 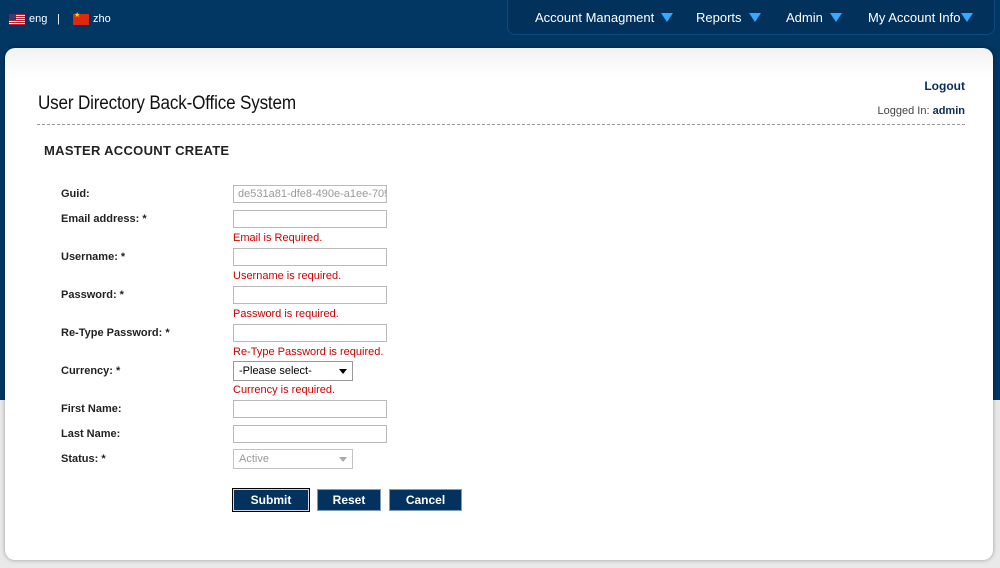 I want to click on password-field, so click(x=310, y=295).